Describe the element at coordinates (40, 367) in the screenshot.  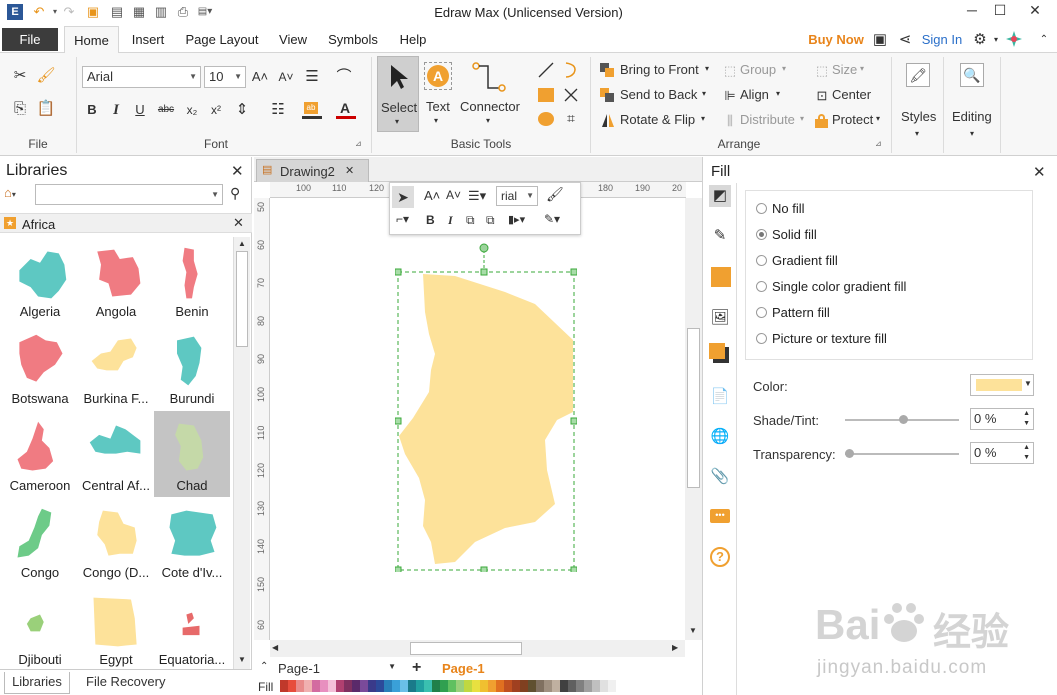
I see `library-shape-item: Botswana` at that location.